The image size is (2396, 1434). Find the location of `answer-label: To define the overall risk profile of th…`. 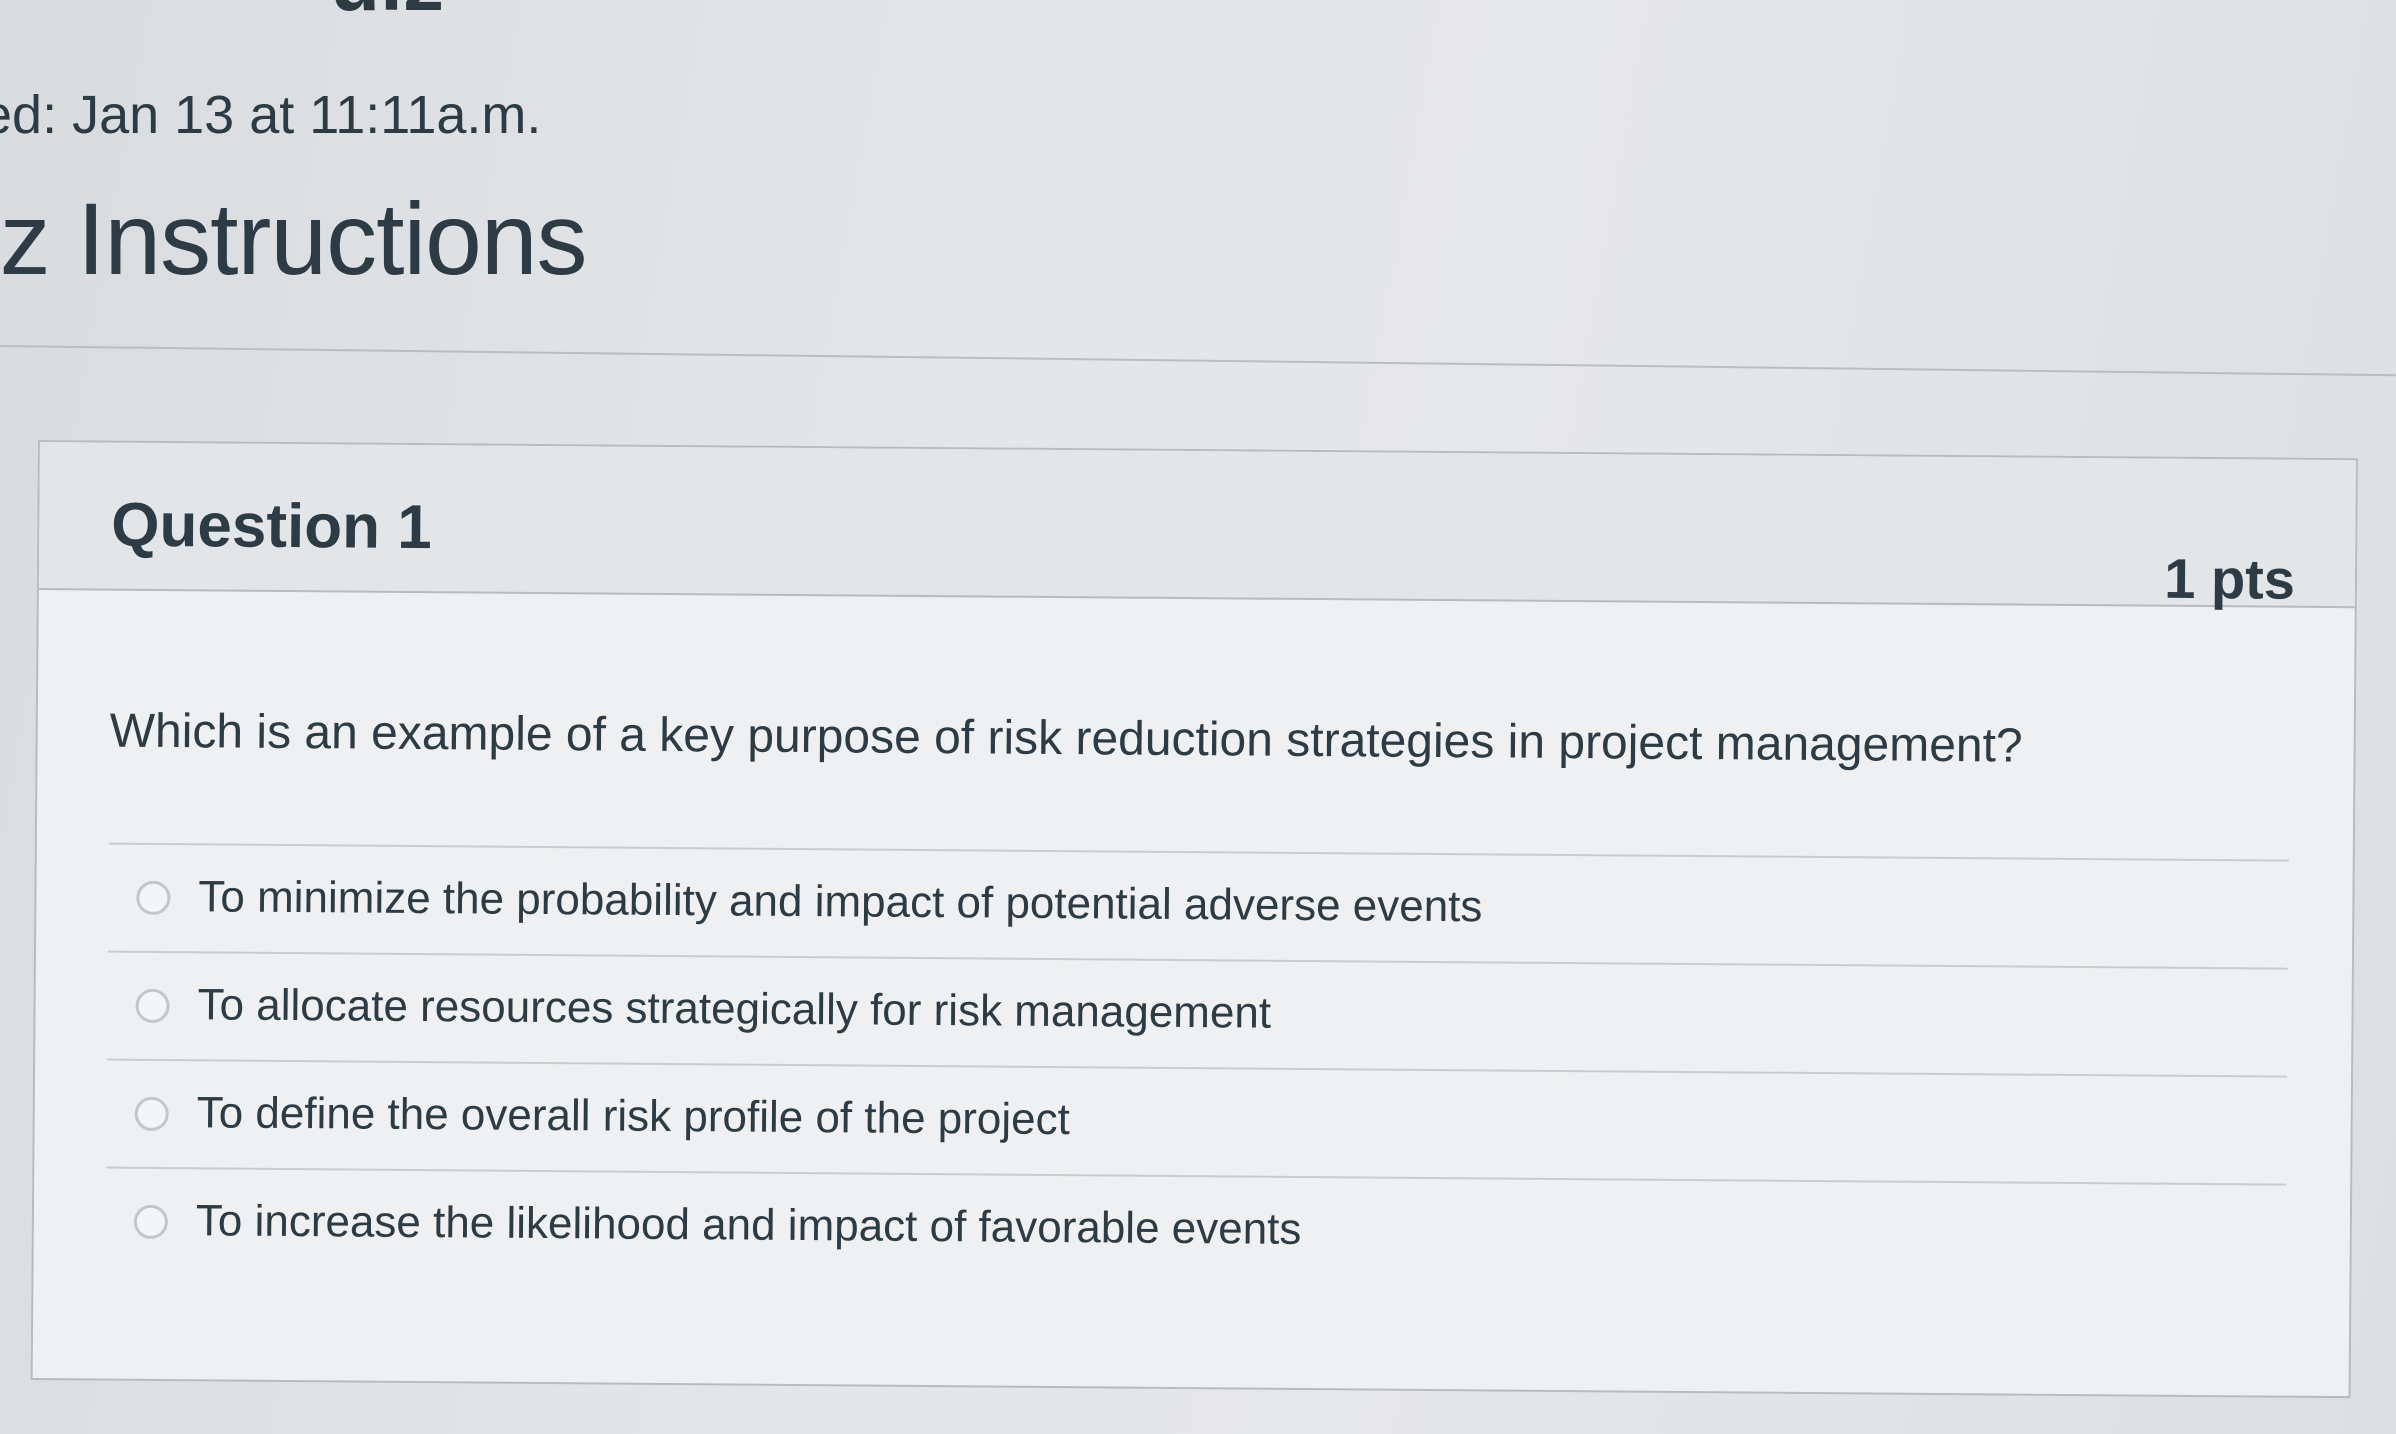

answer-label: To define the overall risk profile of th… is located at coordinates (633, 1116).